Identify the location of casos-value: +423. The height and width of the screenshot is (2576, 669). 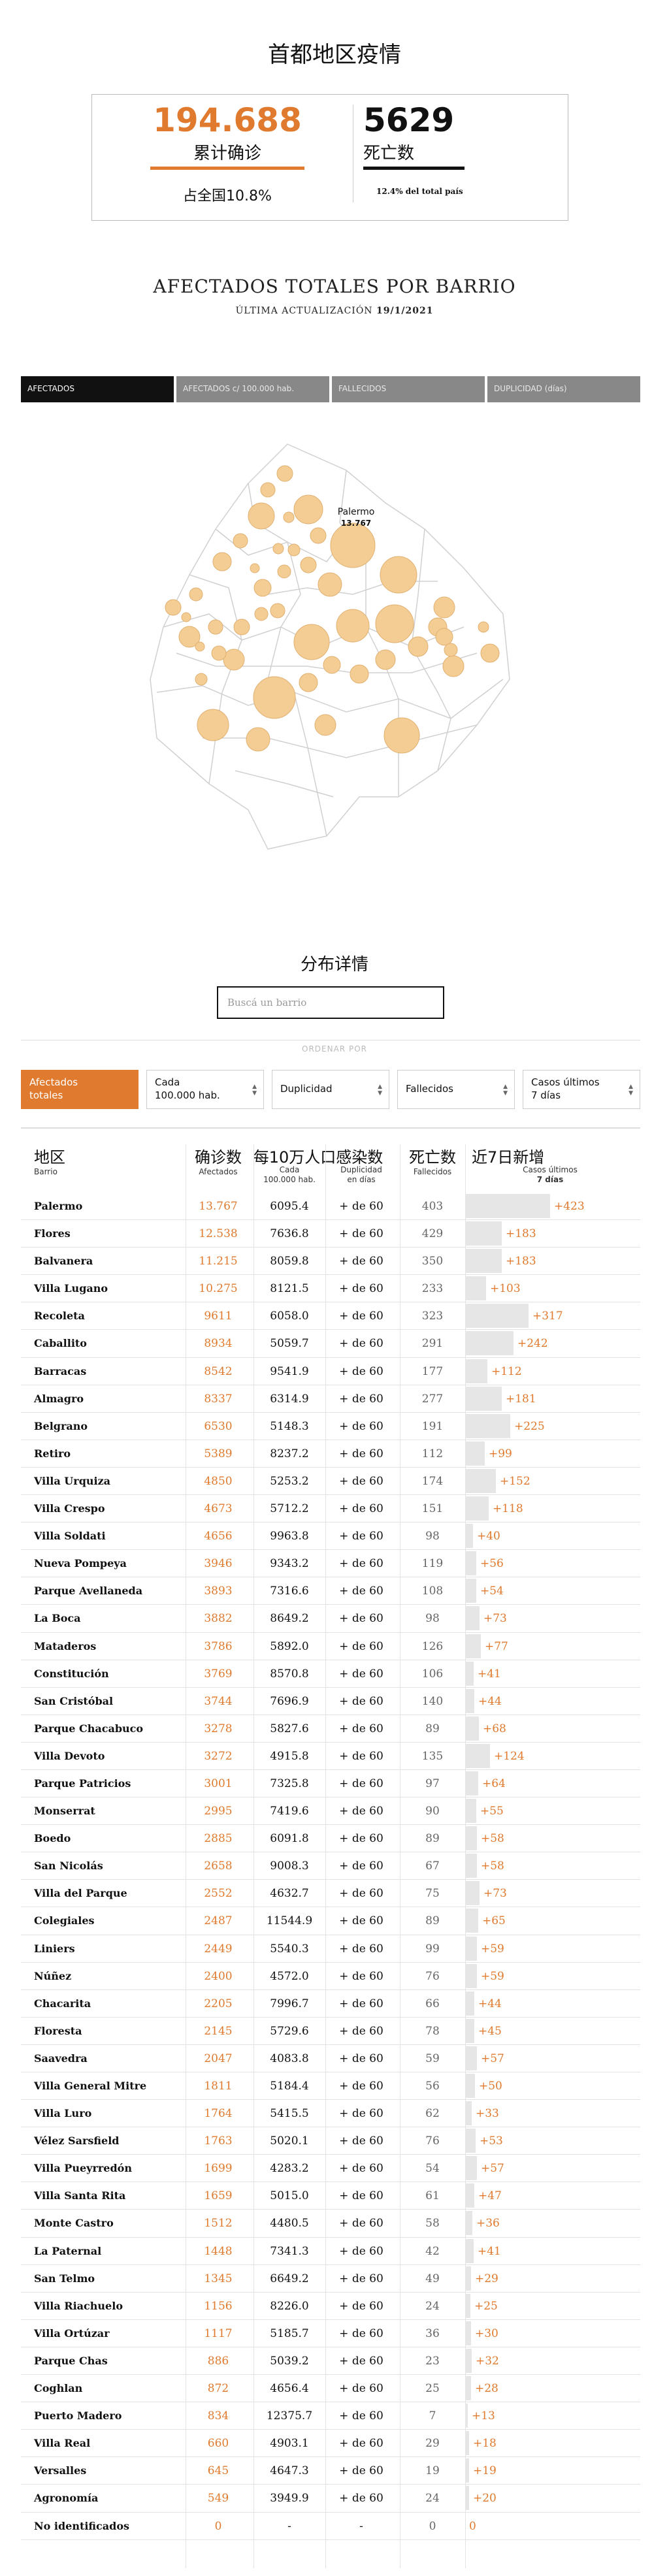
(569, 1206).